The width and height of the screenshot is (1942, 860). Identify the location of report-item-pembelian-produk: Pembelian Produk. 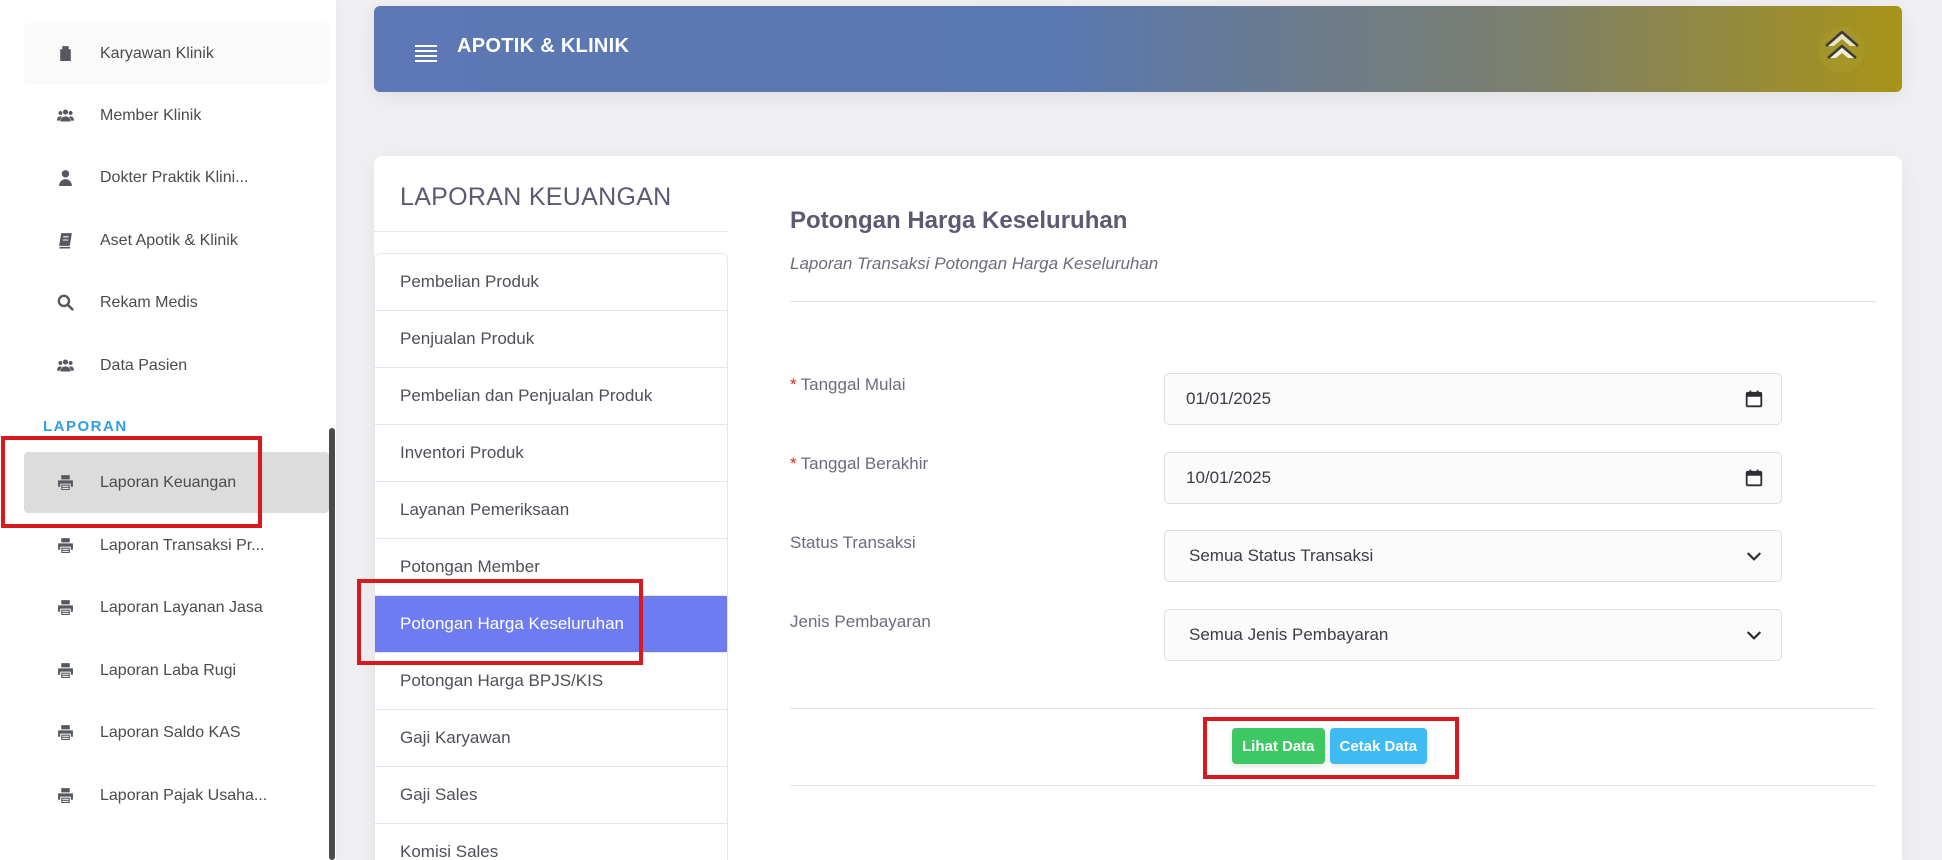
(551, 282).